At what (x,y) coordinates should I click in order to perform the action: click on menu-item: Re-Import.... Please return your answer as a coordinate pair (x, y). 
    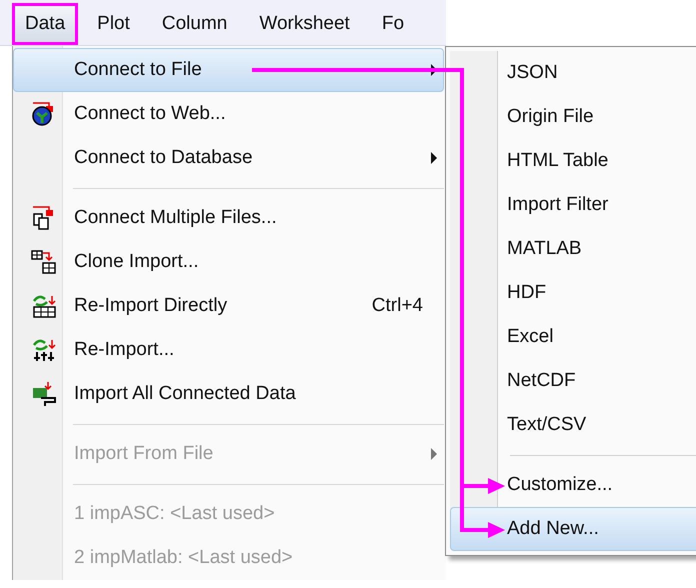
    Looking at the image, I should click on (228, 350).